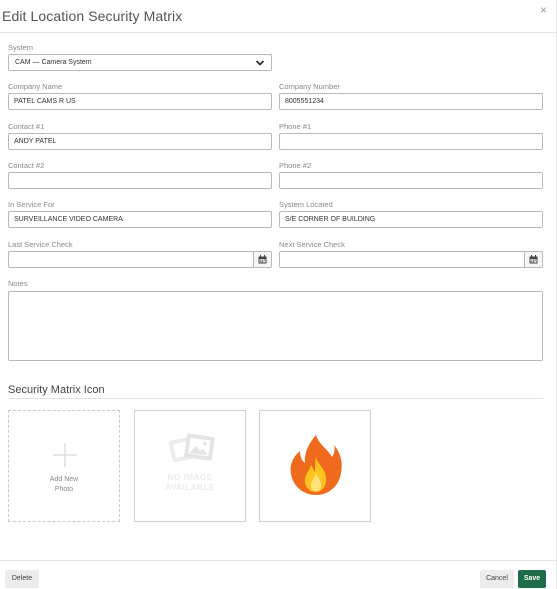 Image resolution: width=557 pixels, height=589 pixels. Describe the element at coordinates (532, 579) in the screenshot. I see `save-button: Save` at that location.